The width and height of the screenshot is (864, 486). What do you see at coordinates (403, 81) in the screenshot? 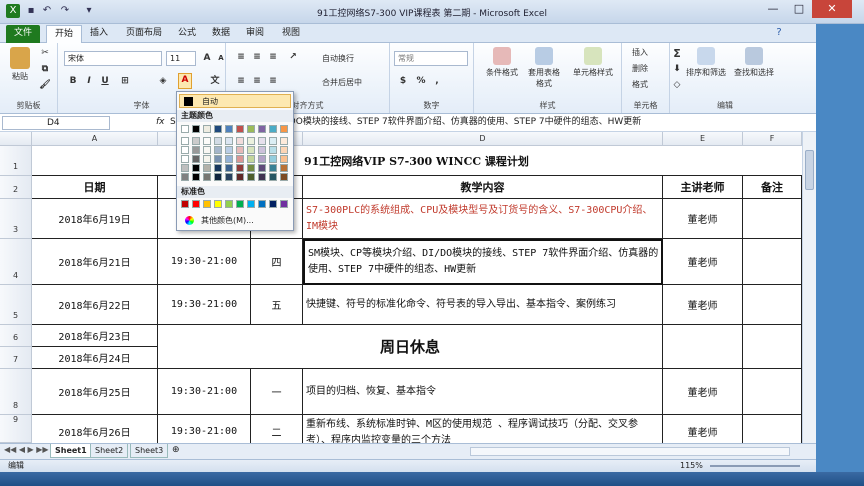
I see `currency-icon: $` at bounding box center [403, 81].